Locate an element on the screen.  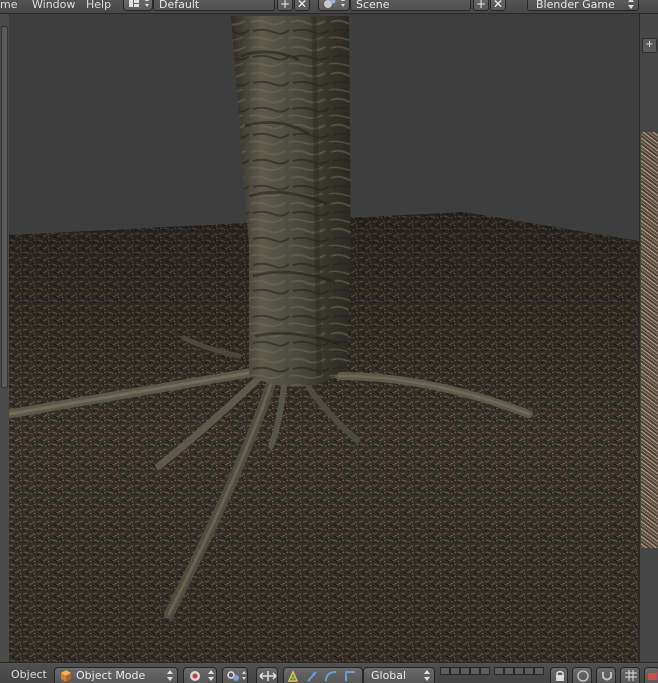
shading-sphere-icon is located at coordinates (202, 675).